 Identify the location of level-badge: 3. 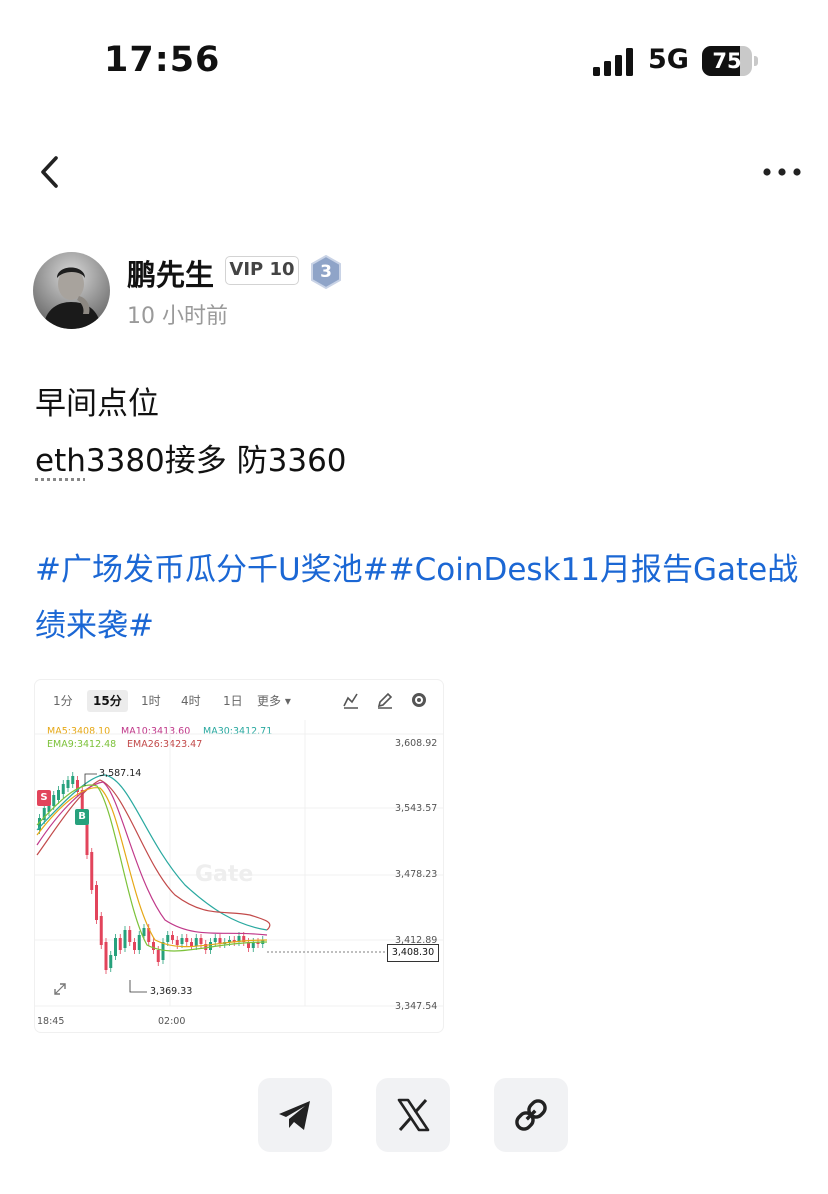
(326, 272).